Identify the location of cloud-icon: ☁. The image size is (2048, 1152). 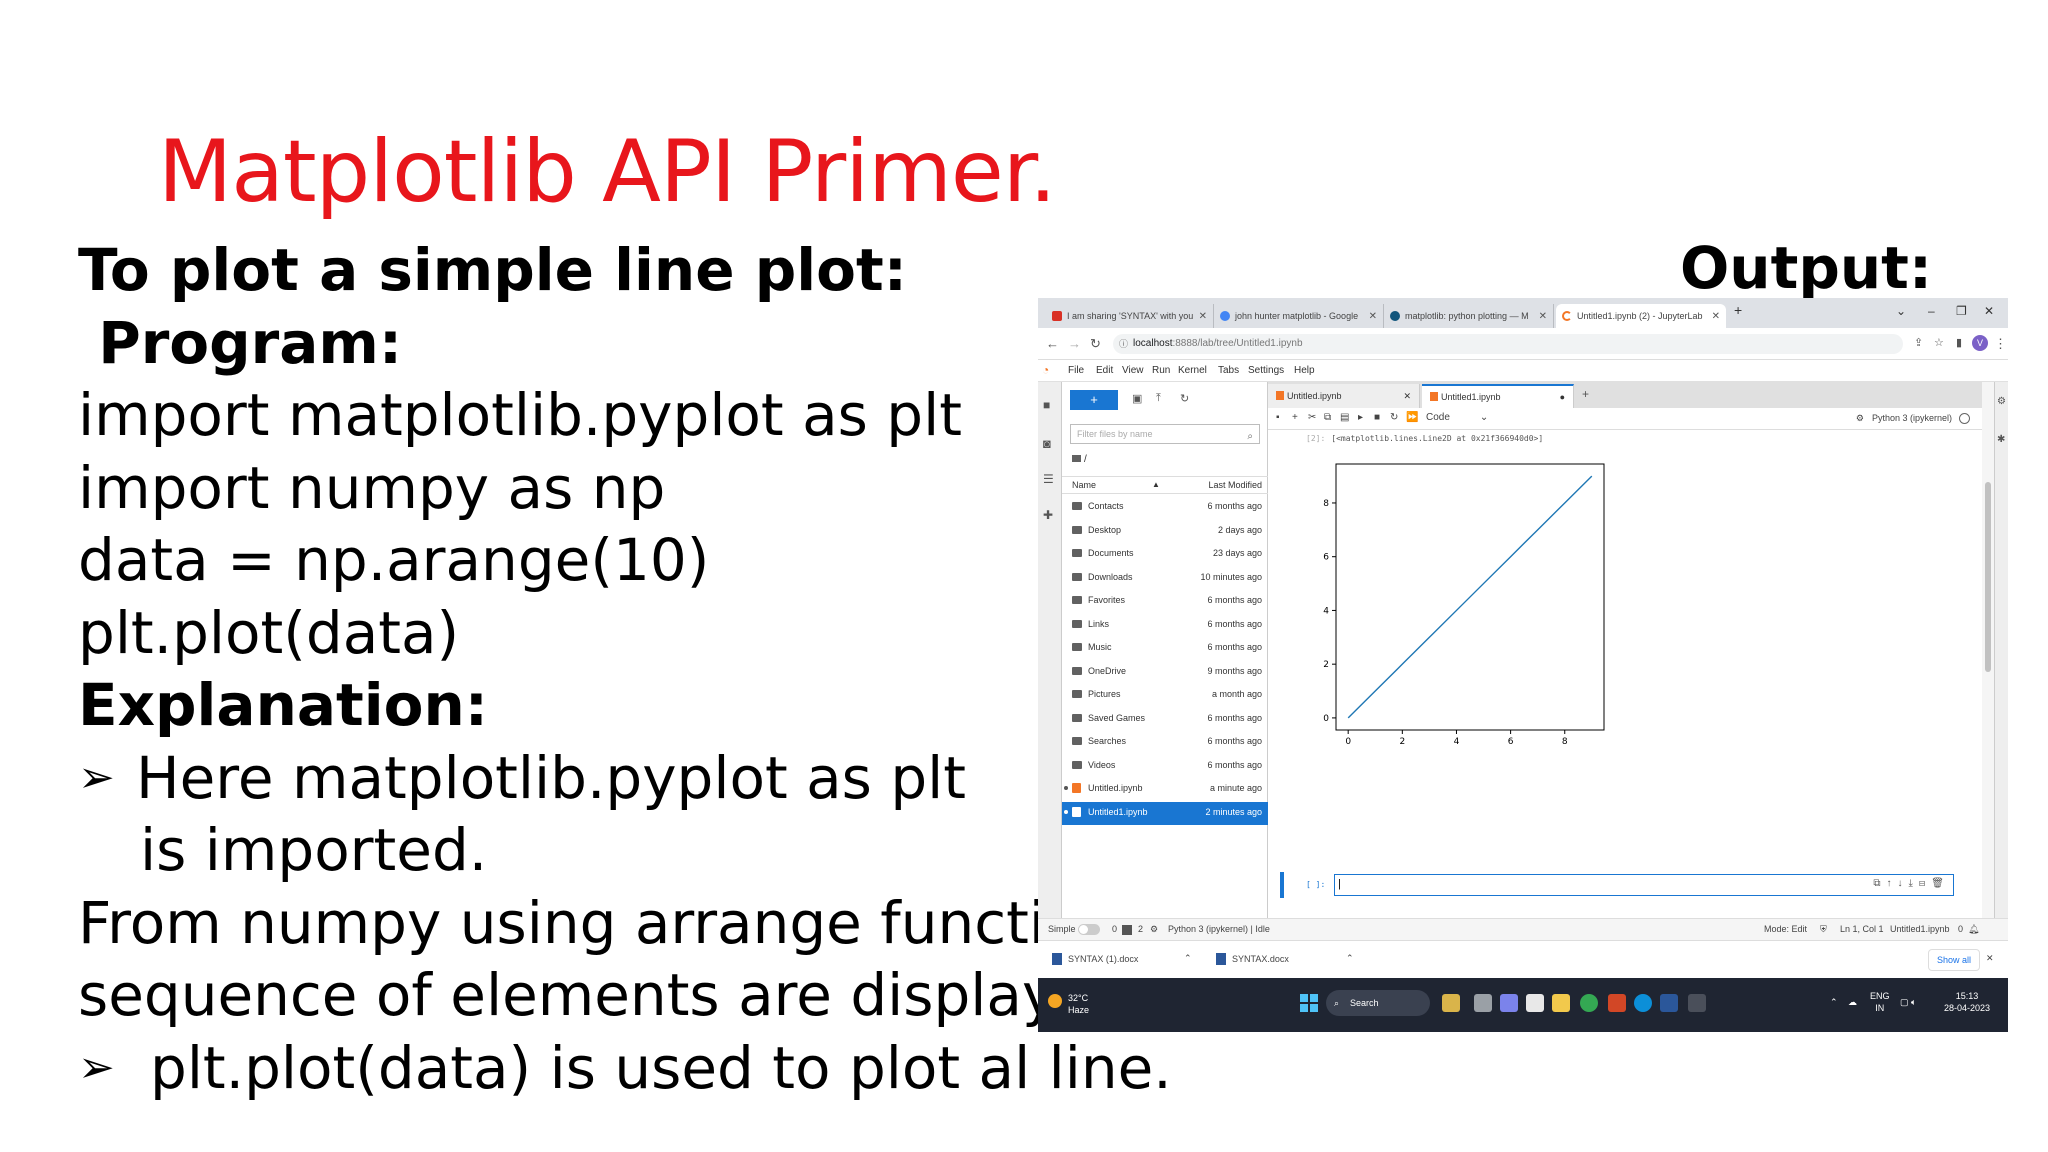
(1852, 1002).